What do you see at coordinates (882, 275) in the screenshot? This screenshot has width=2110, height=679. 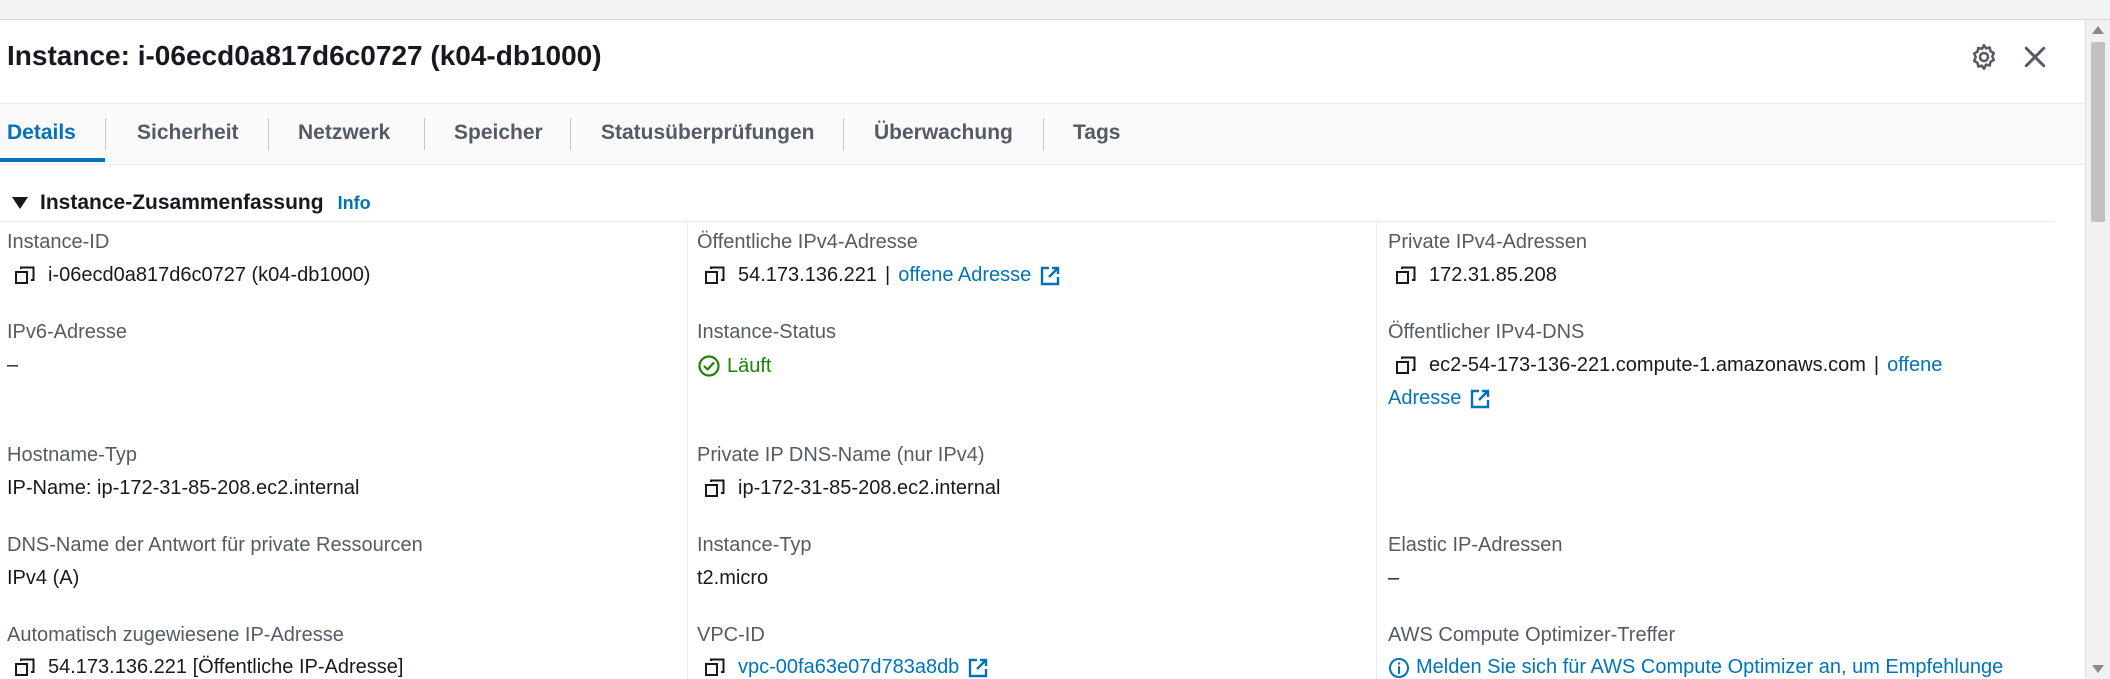 I see `public-ipv4-value: 54.173.136.221 | offene Adresse` at bounding box center [882, 275].